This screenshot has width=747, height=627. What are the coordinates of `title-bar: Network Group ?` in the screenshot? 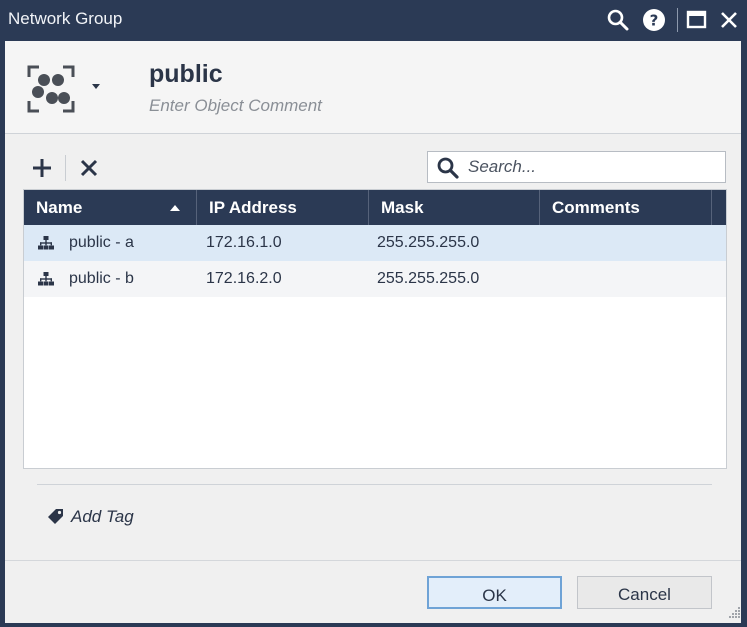 It's located at (373, 20).